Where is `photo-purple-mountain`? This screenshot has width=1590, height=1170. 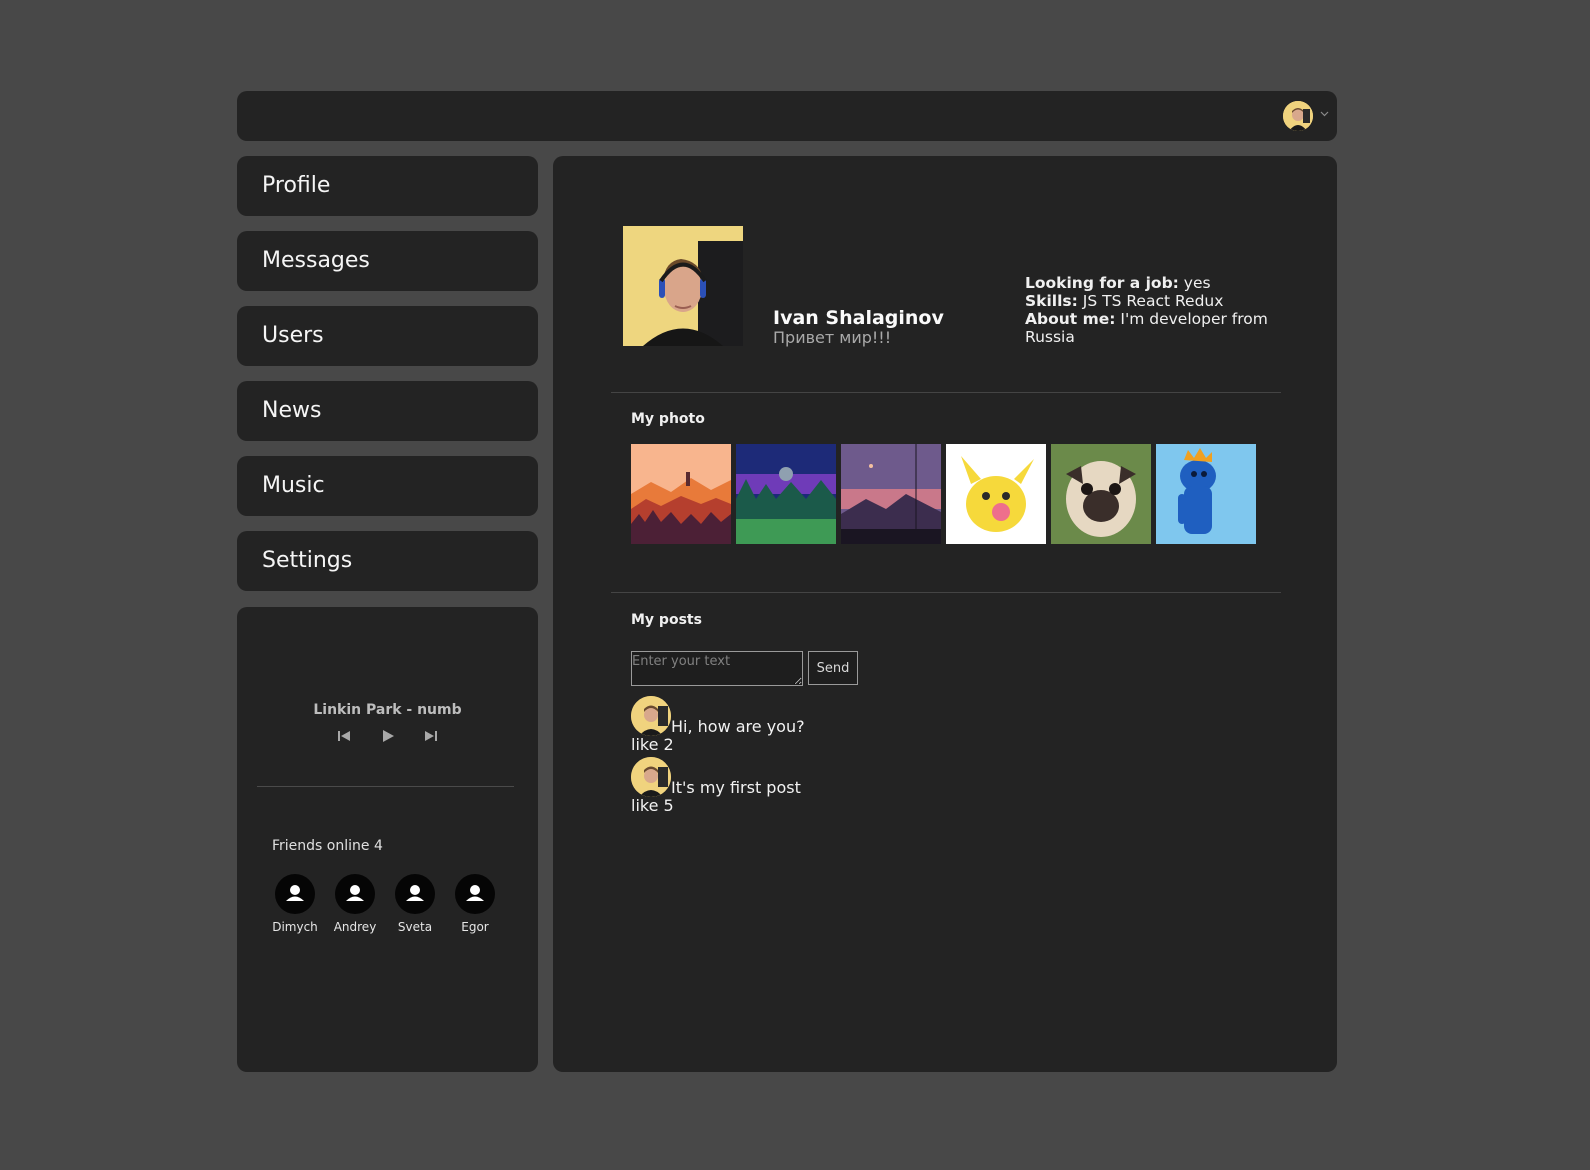
photo-purple-mountain is located at coordinates (891, 494).